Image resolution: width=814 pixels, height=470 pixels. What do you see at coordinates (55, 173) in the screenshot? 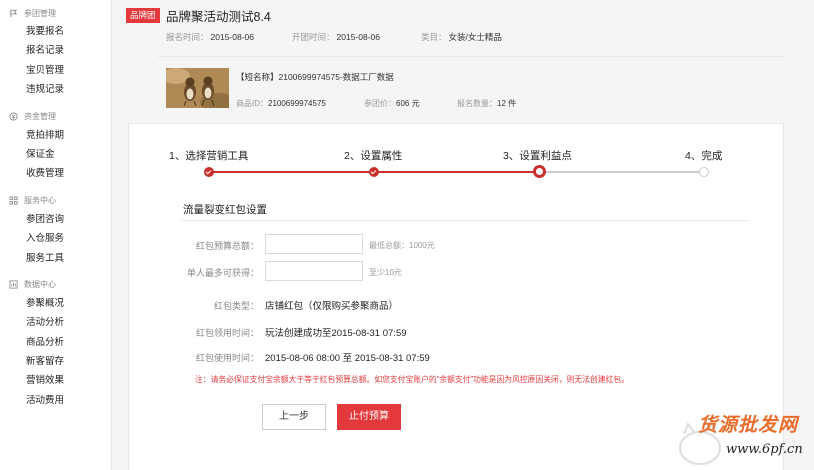
I see `sidebar-item-fees: 收费管理` at bounding box center [55, 173].